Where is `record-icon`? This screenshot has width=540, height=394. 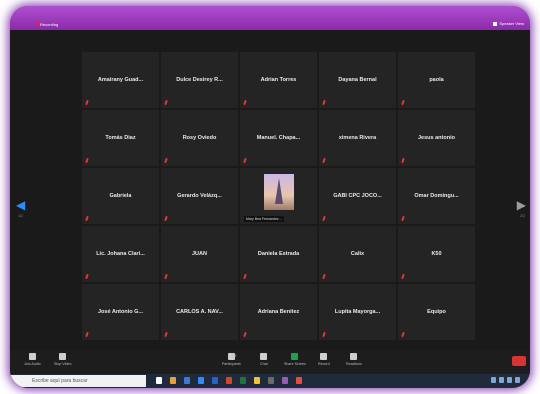
record-icon is located at coordinates (324, 356).